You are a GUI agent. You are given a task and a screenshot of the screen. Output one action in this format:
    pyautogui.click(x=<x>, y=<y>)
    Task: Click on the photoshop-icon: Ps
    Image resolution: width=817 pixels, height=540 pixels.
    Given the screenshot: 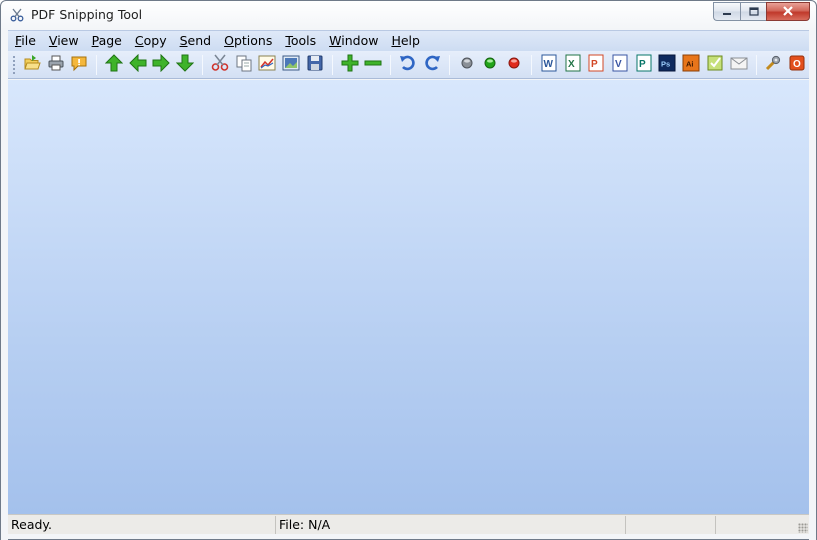 What is the action you would take?
    pyautogui.click(x=667, y=64)
    